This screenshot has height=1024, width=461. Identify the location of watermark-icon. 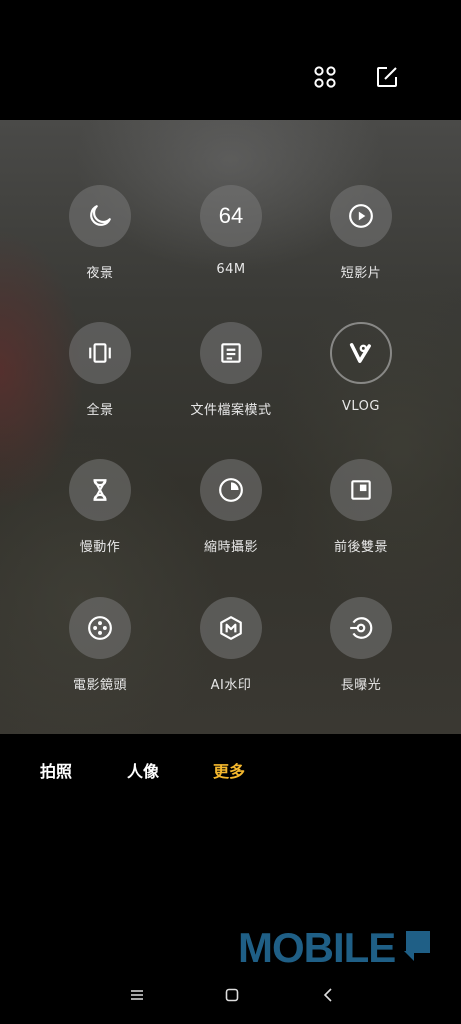
(231, 628).